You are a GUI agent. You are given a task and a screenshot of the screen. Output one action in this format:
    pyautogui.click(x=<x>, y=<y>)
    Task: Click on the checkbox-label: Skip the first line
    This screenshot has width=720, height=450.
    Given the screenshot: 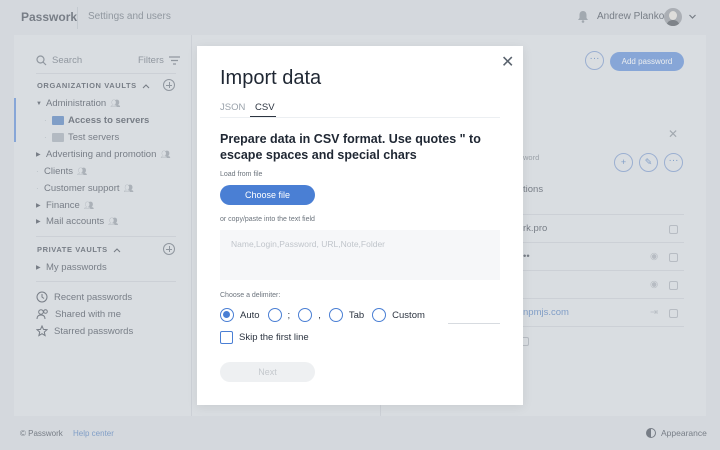 What is the action you would take?
    pyautogui.click(x=274, y=337)
    